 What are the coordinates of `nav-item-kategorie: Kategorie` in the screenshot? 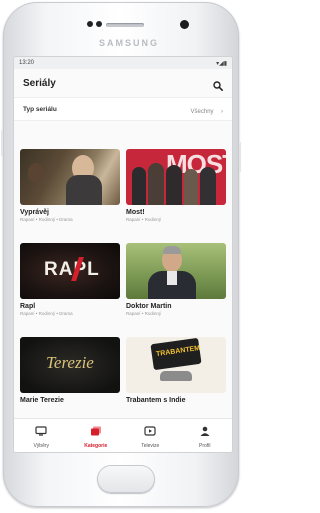 It's located at (96, 435).